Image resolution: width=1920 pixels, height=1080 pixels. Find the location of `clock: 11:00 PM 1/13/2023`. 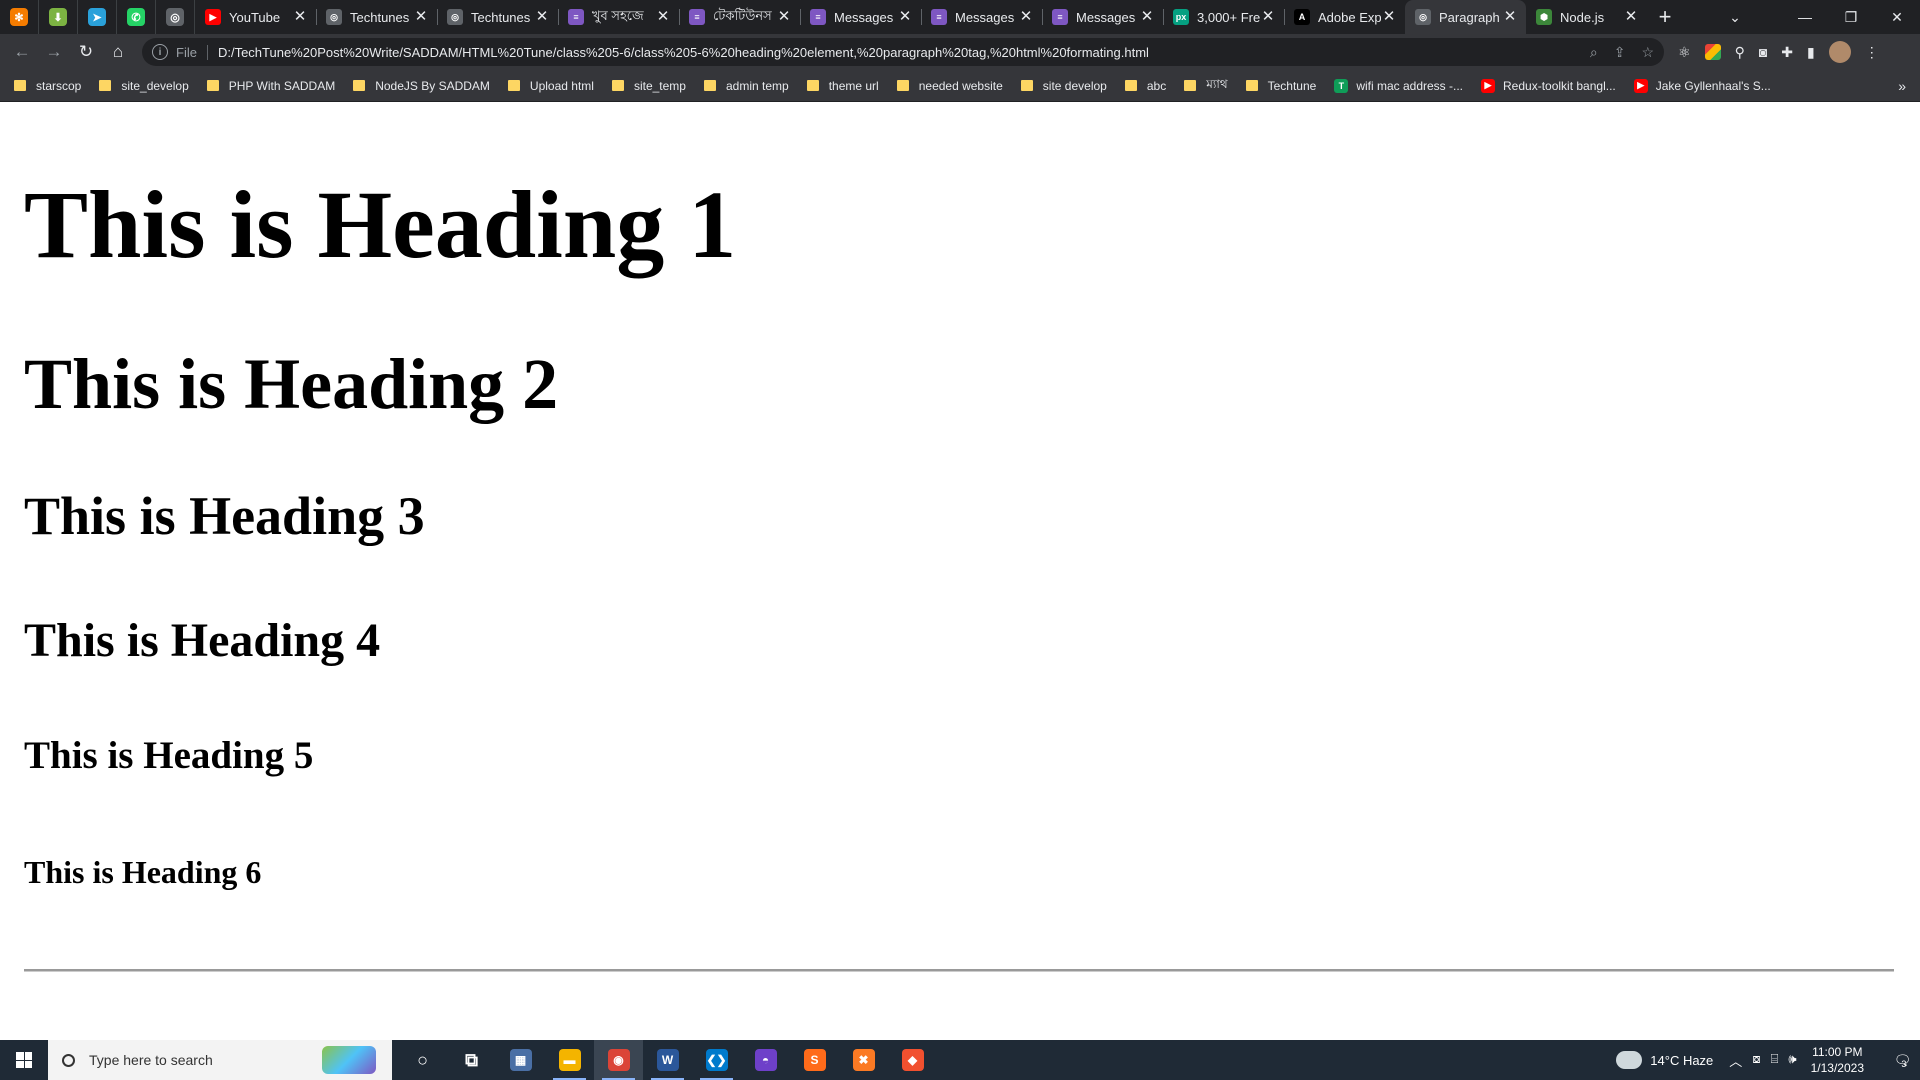

clock: 11:00 PM 1/13/2023 is located at coordinates (1837, 1060).